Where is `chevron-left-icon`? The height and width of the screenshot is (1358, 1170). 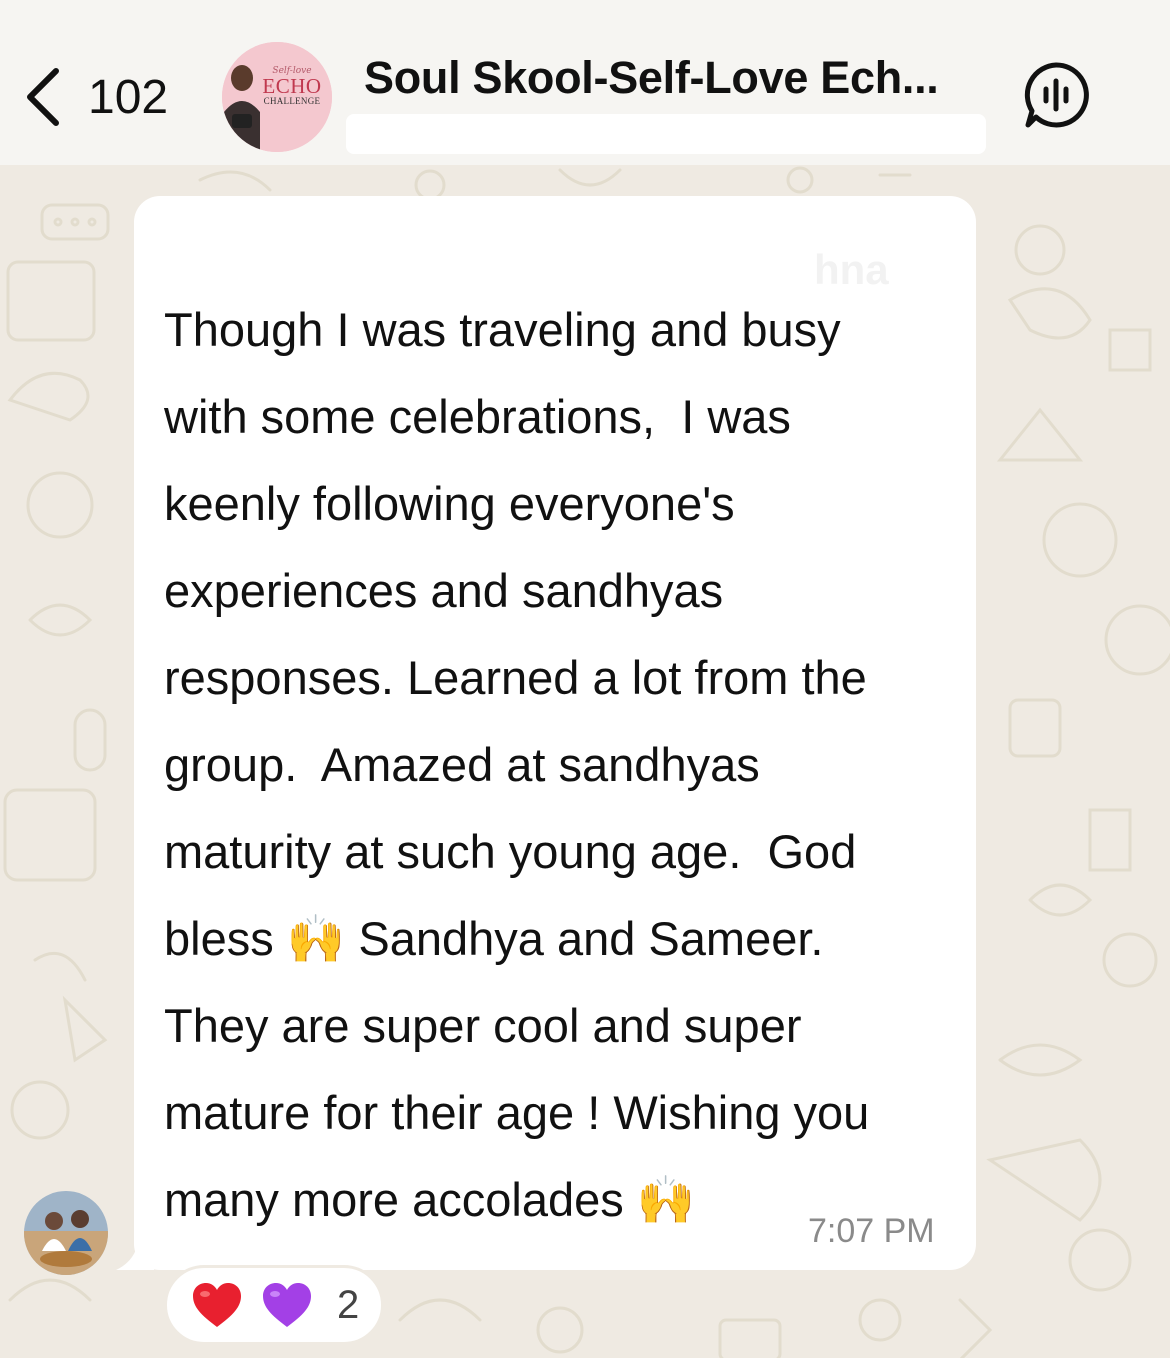
chevron-left-icon is located at coordinates (43, 97).